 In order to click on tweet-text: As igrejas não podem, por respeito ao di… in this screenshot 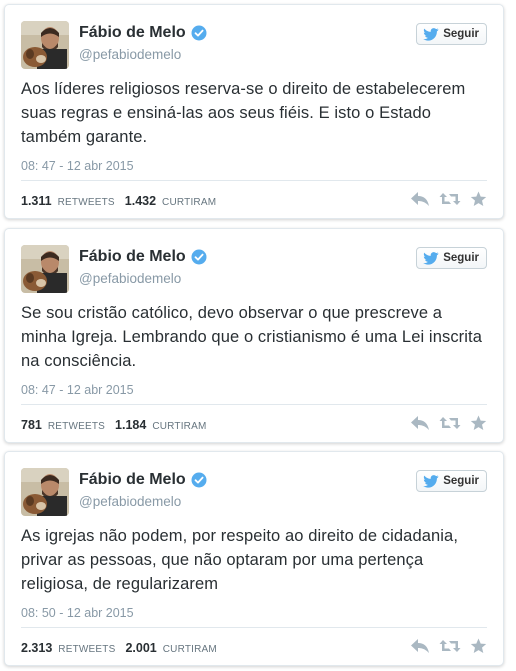, I will do `click(240, 560)`.